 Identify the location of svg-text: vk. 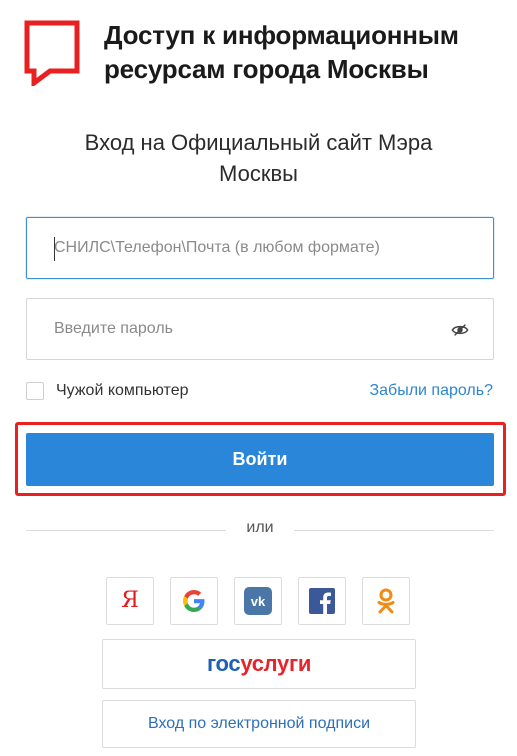
(258, 601).